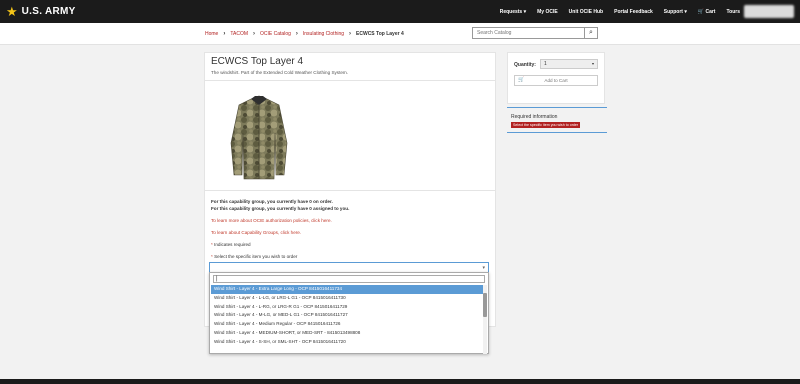 The image size is (800, 384). What do you see at coordinates (259, 137) in the screenshot?
I see `product-image` at bounding box center [259, 137].